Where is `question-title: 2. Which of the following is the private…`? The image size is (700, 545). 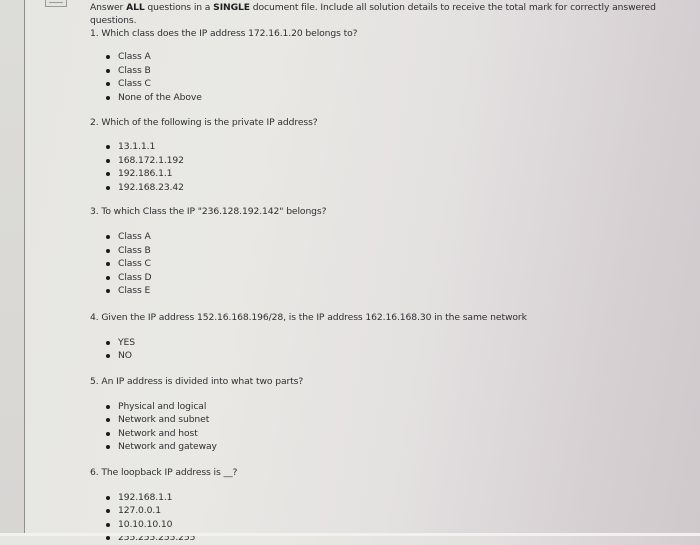
question-title: 2. Which of the following is the private… is located at coordinates (204, 122).